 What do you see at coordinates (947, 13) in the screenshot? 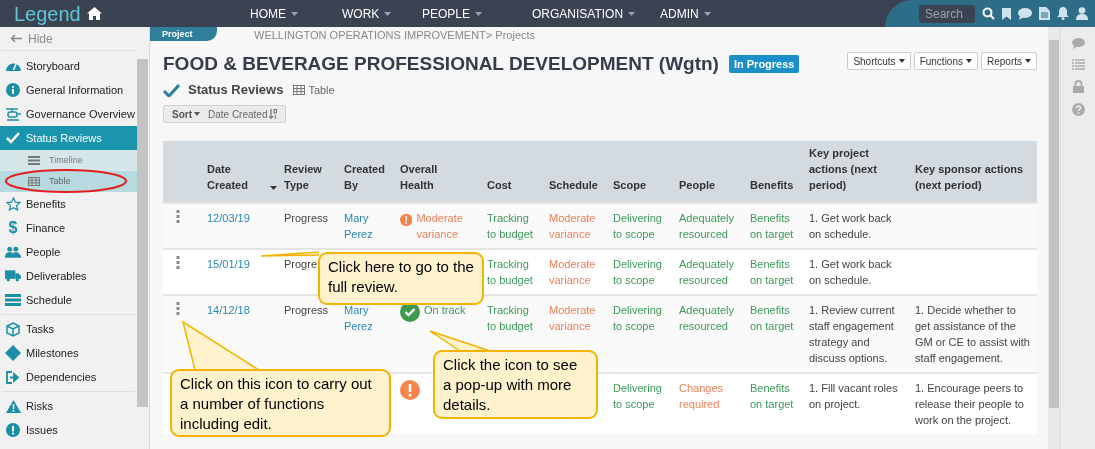
I see `search-field: Search` at bounding box center [947, 13].